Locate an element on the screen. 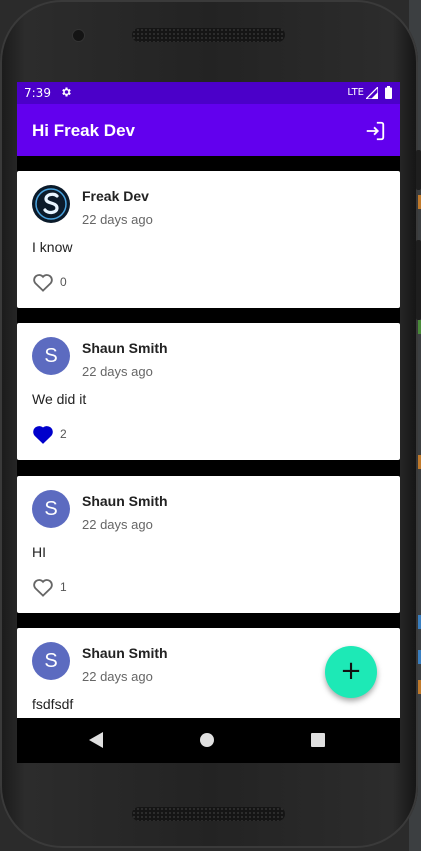 The image size is (421, 851). app-bar: Hi Freak Dev is located at coordinates (208, 130).